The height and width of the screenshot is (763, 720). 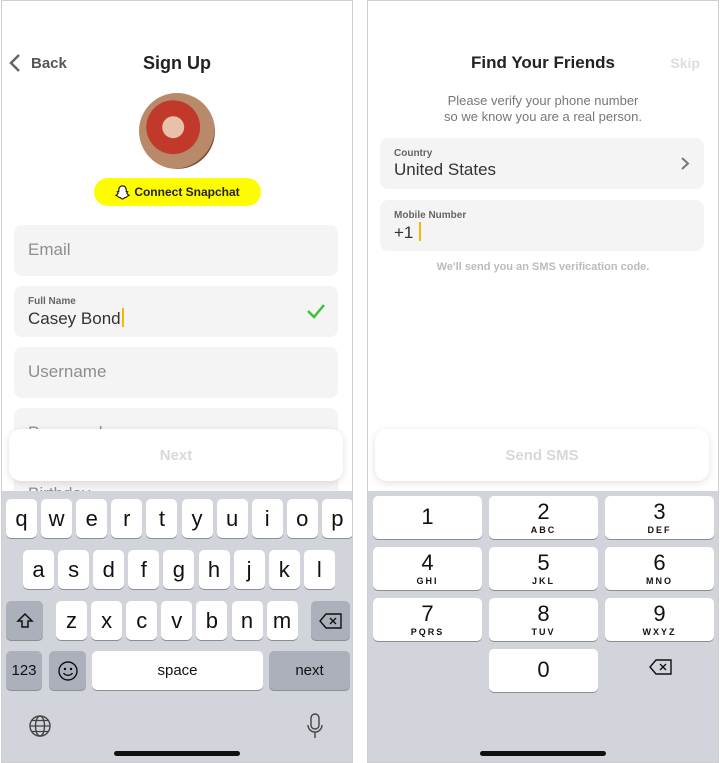 I want to click on letter-key-label: s, so click(x=74, y=569).